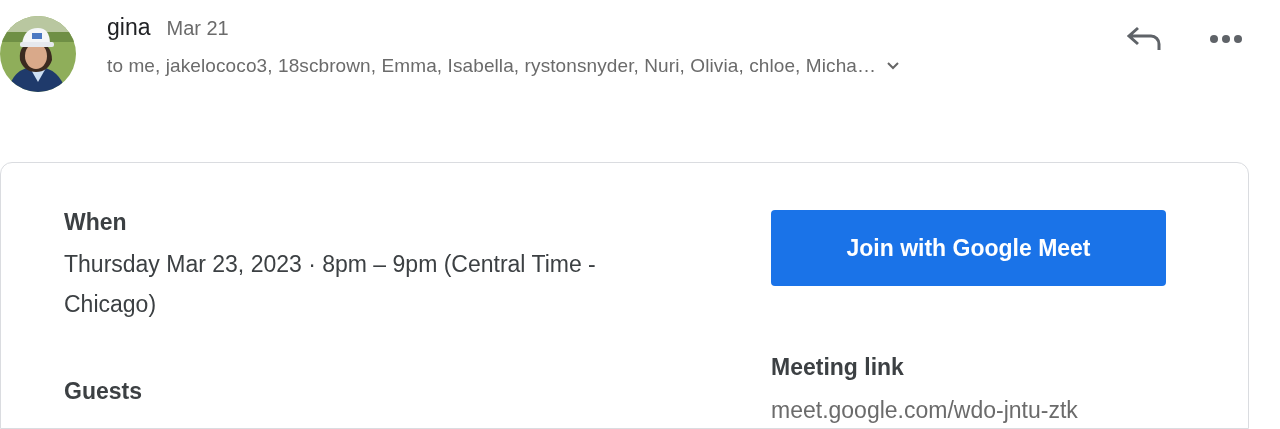  I want to click on when-label: When, so click(96, 222).